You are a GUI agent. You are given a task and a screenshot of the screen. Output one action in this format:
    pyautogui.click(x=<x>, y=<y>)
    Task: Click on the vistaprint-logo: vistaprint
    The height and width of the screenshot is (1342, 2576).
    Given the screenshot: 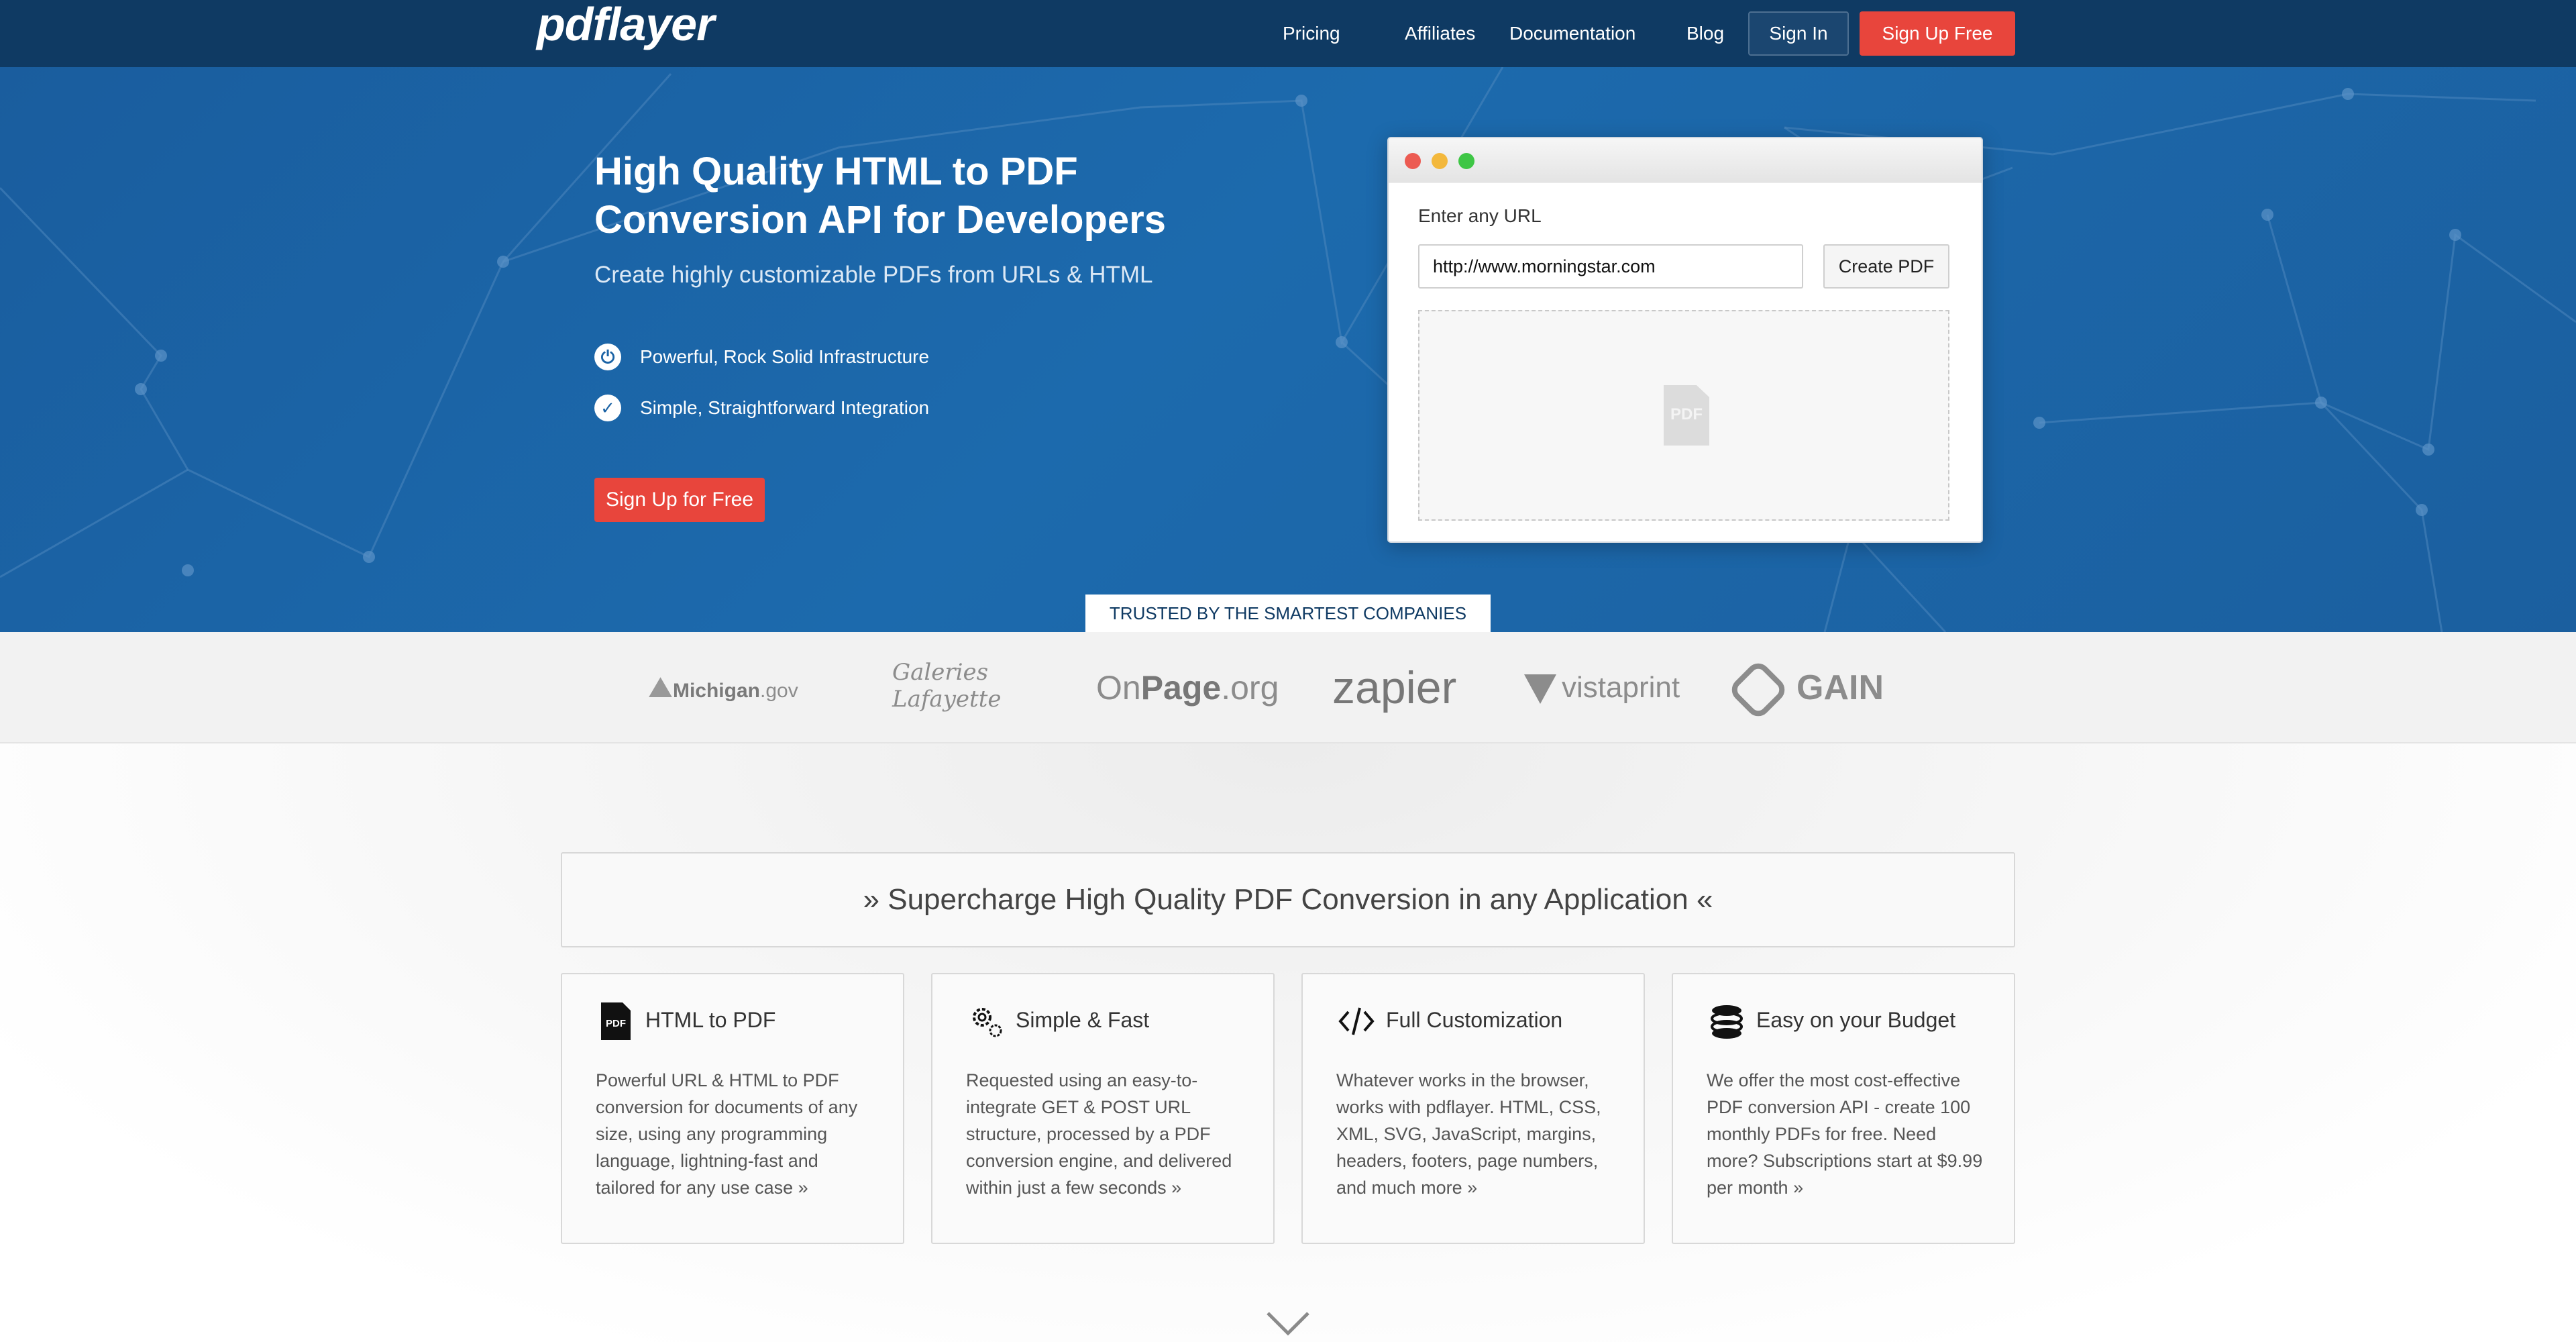 What is the action you would take?
    pyautogui.click(x=1602, y=688)
    